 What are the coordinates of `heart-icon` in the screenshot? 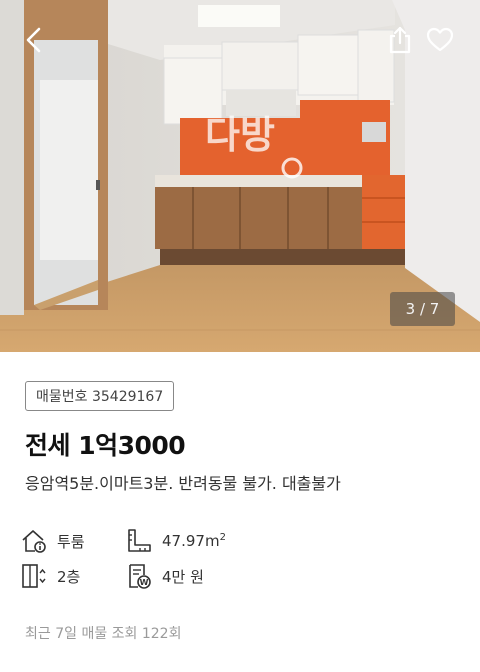 It's located at (440, 39).